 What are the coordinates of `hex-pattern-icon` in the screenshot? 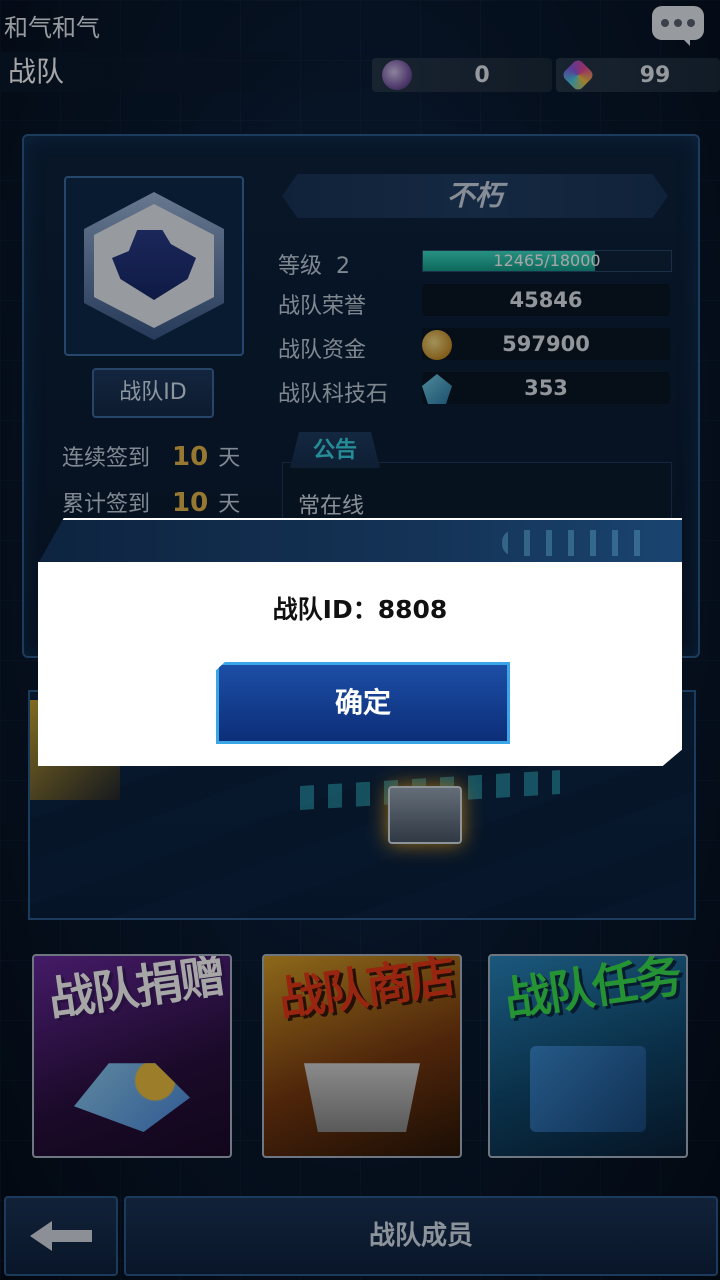 It's located at (577, 543).